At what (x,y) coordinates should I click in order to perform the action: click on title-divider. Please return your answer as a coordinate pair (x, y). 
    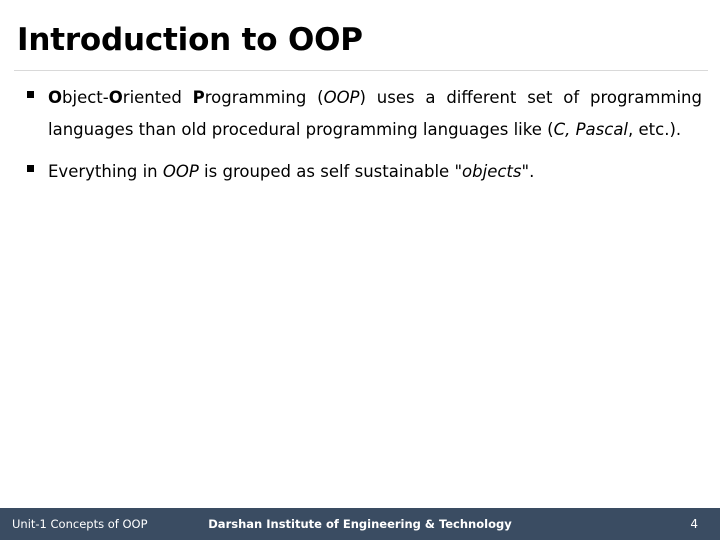
    Looking at the image, I should click on (361, 70).